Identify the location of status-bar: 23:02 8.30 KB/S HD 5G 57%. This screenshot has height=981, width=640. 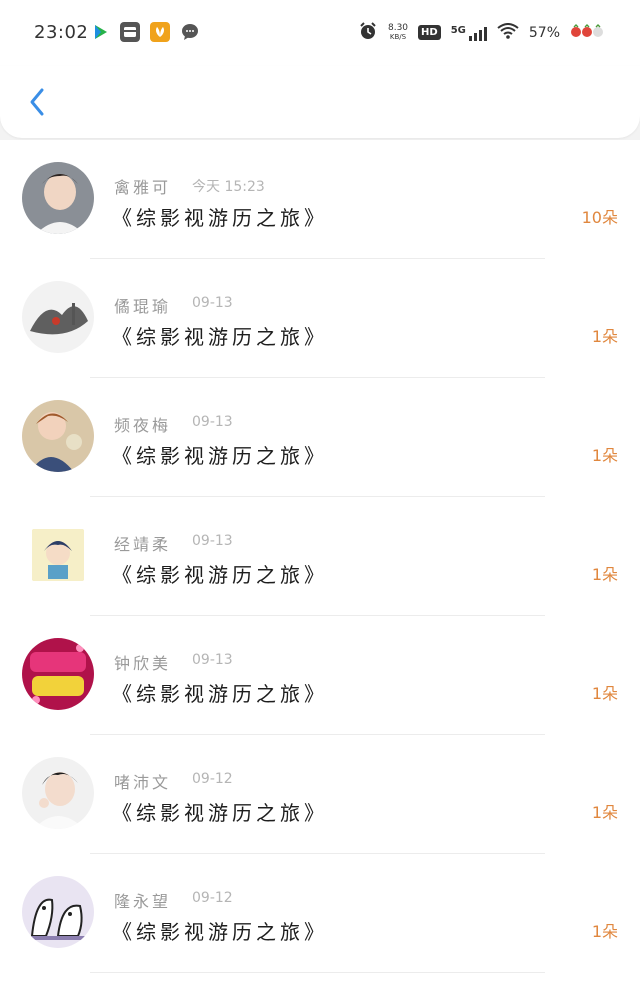
(320, 33).